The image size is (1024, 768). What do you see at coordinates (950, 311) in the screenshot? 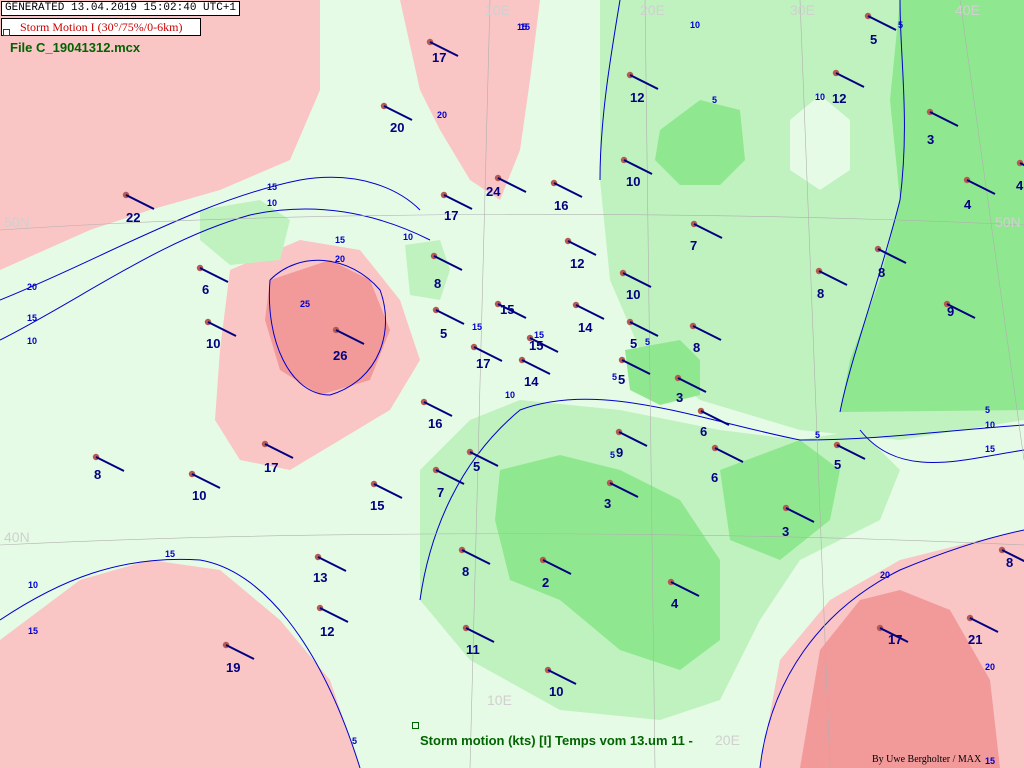
I see `station-value: 9` at bounding box center [950, 311].